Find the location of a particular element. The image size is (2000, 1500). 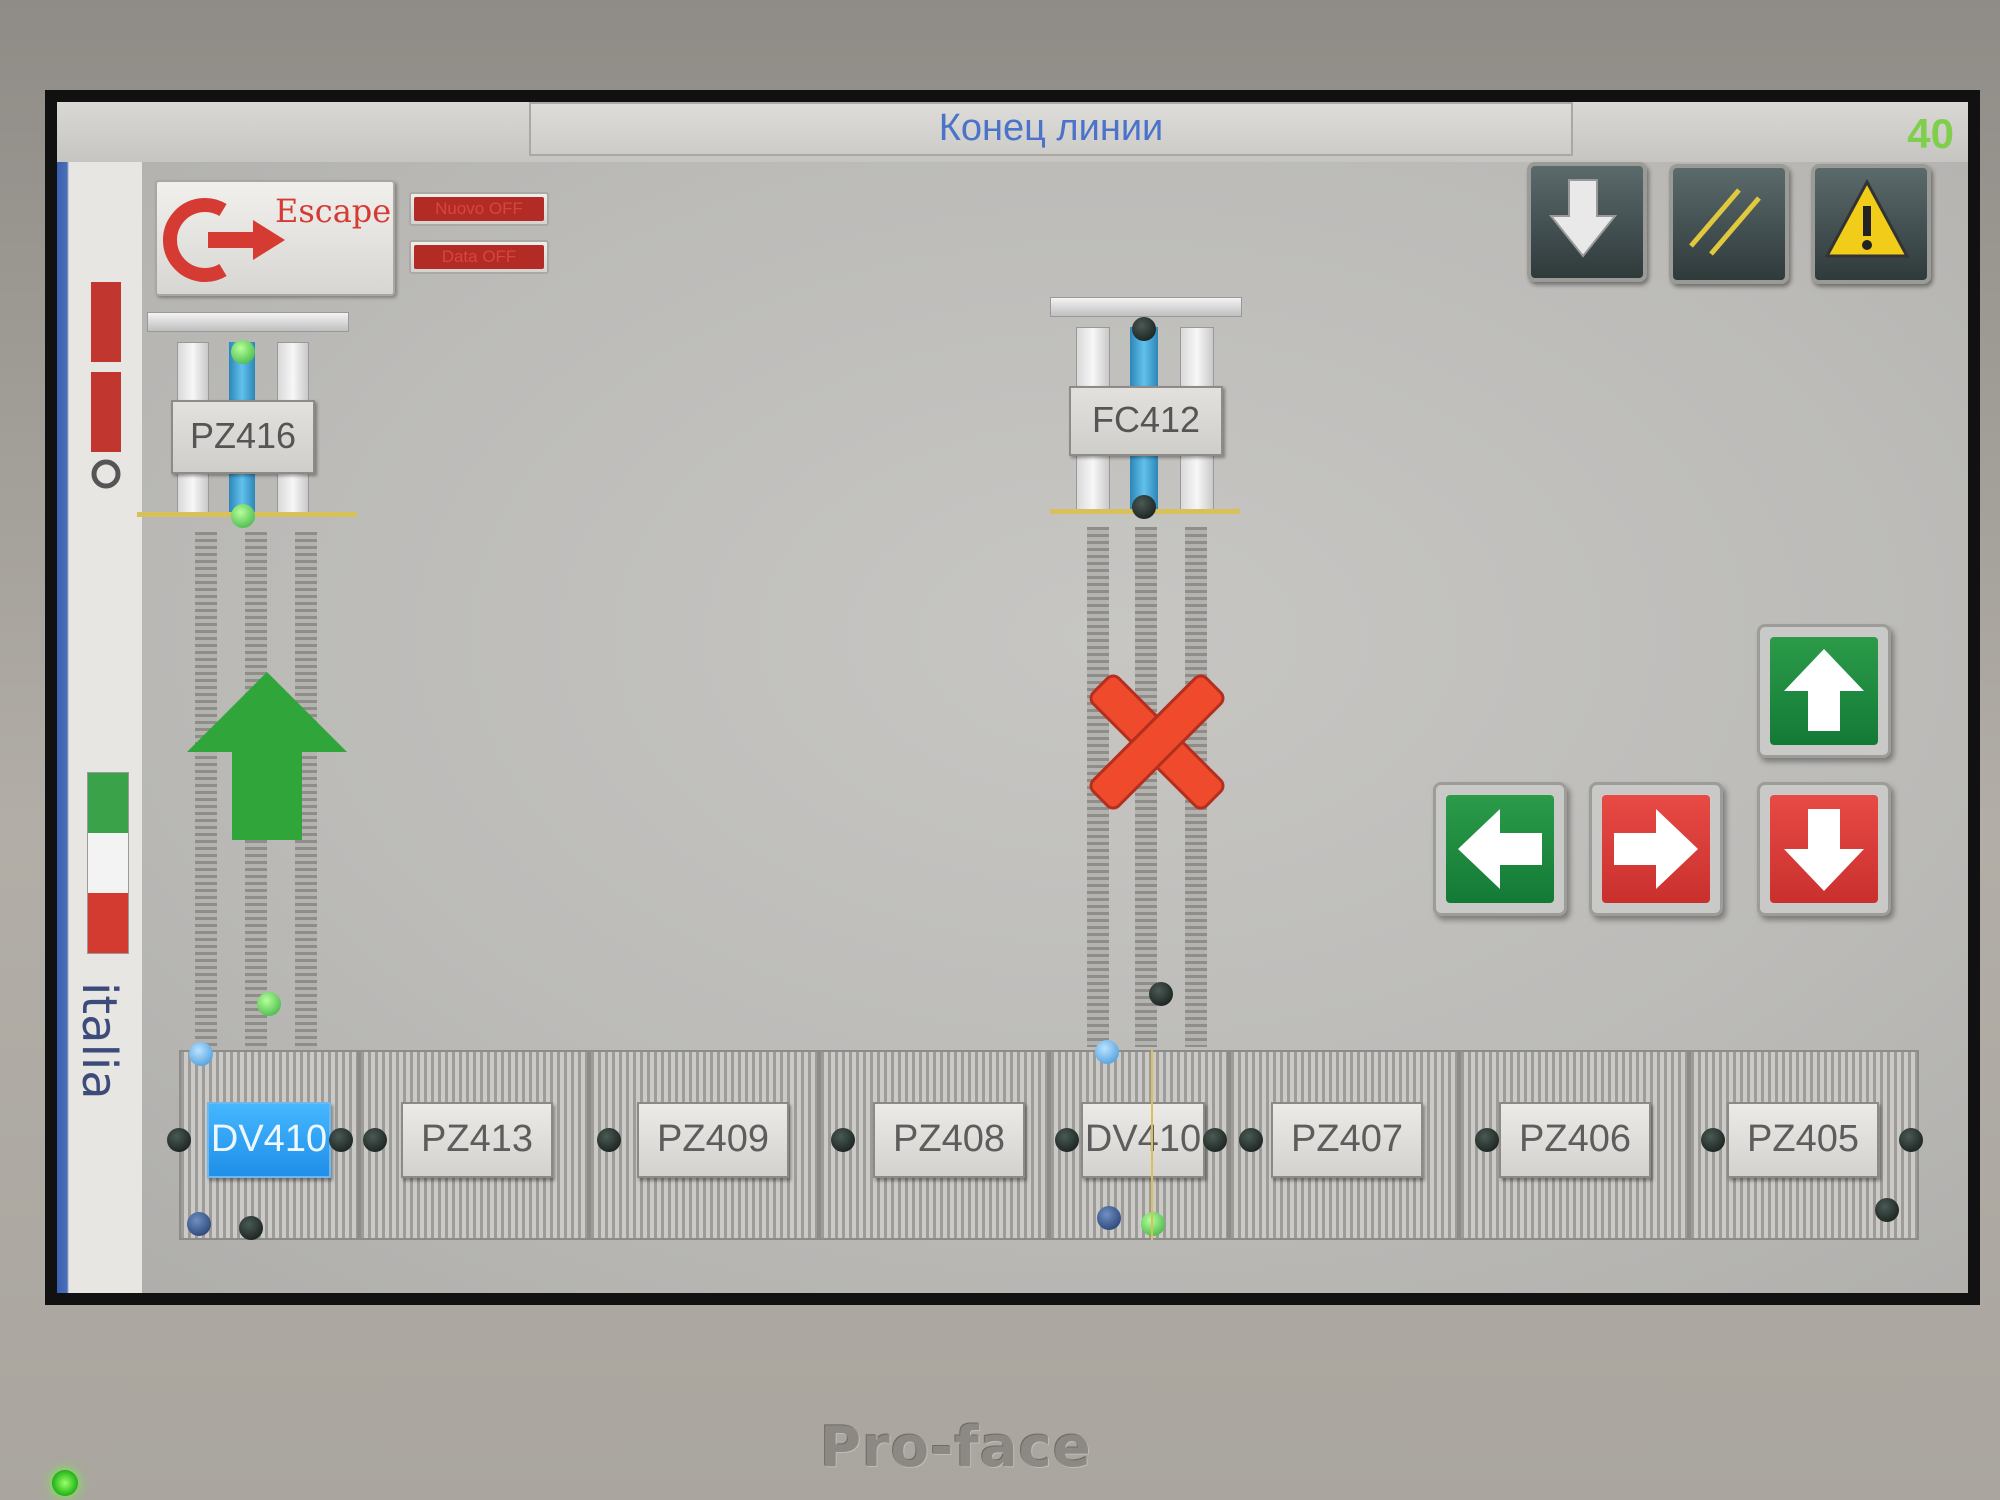

nuovo-off-label: Nuovo OFF is located at coordinates (479, 209).